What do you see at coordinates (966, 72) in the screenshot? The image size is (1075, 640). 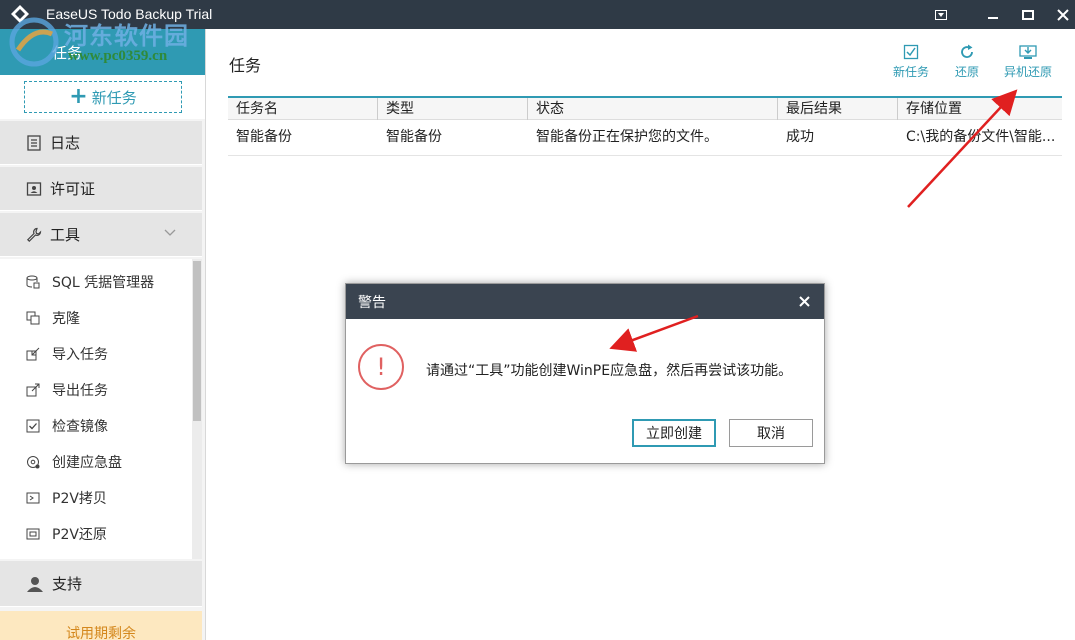 I see `toolbar-restore-label: 还原` at bounding box center [966, 72].